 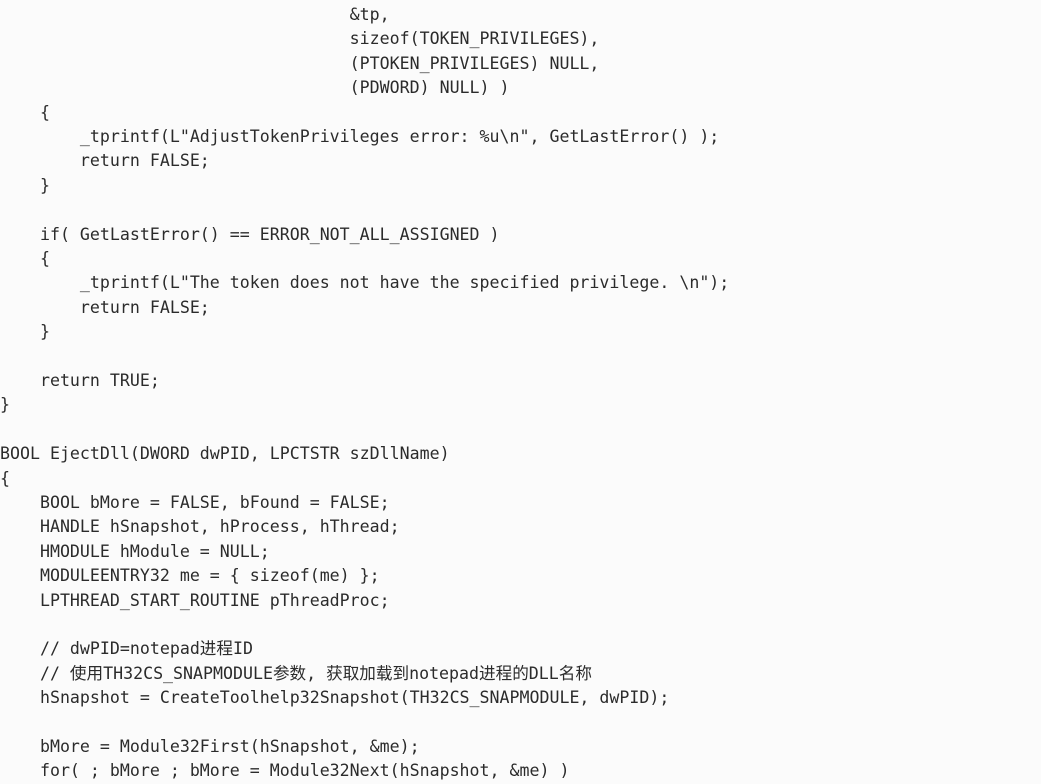 I want to click on code-line: (PDWORD) NULL) ), so click(x=255, y=88).